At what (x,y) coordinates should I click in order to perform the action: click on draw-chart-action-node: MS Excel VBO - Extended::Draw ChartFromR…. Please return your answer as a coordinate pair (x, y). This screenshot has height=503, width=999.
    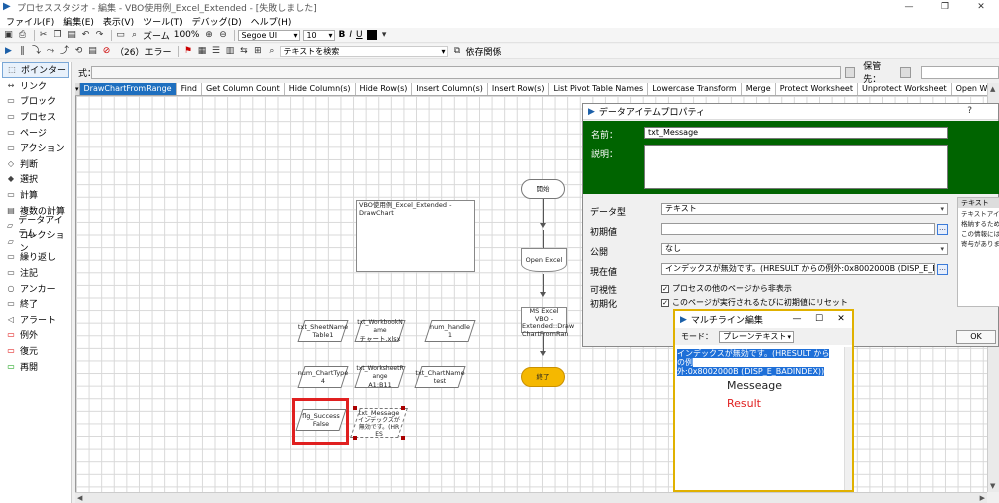
    Looking at the image, I should click on (547, 322).